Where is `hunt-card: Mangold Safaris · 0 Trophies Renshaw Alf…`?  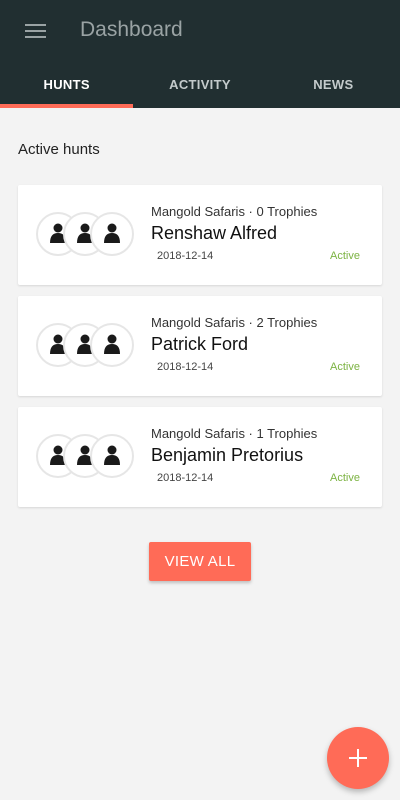 hunt-card: Mangold Safaris · 0 Trophies Renshaw Alf… is located at coordinates (200, 235).